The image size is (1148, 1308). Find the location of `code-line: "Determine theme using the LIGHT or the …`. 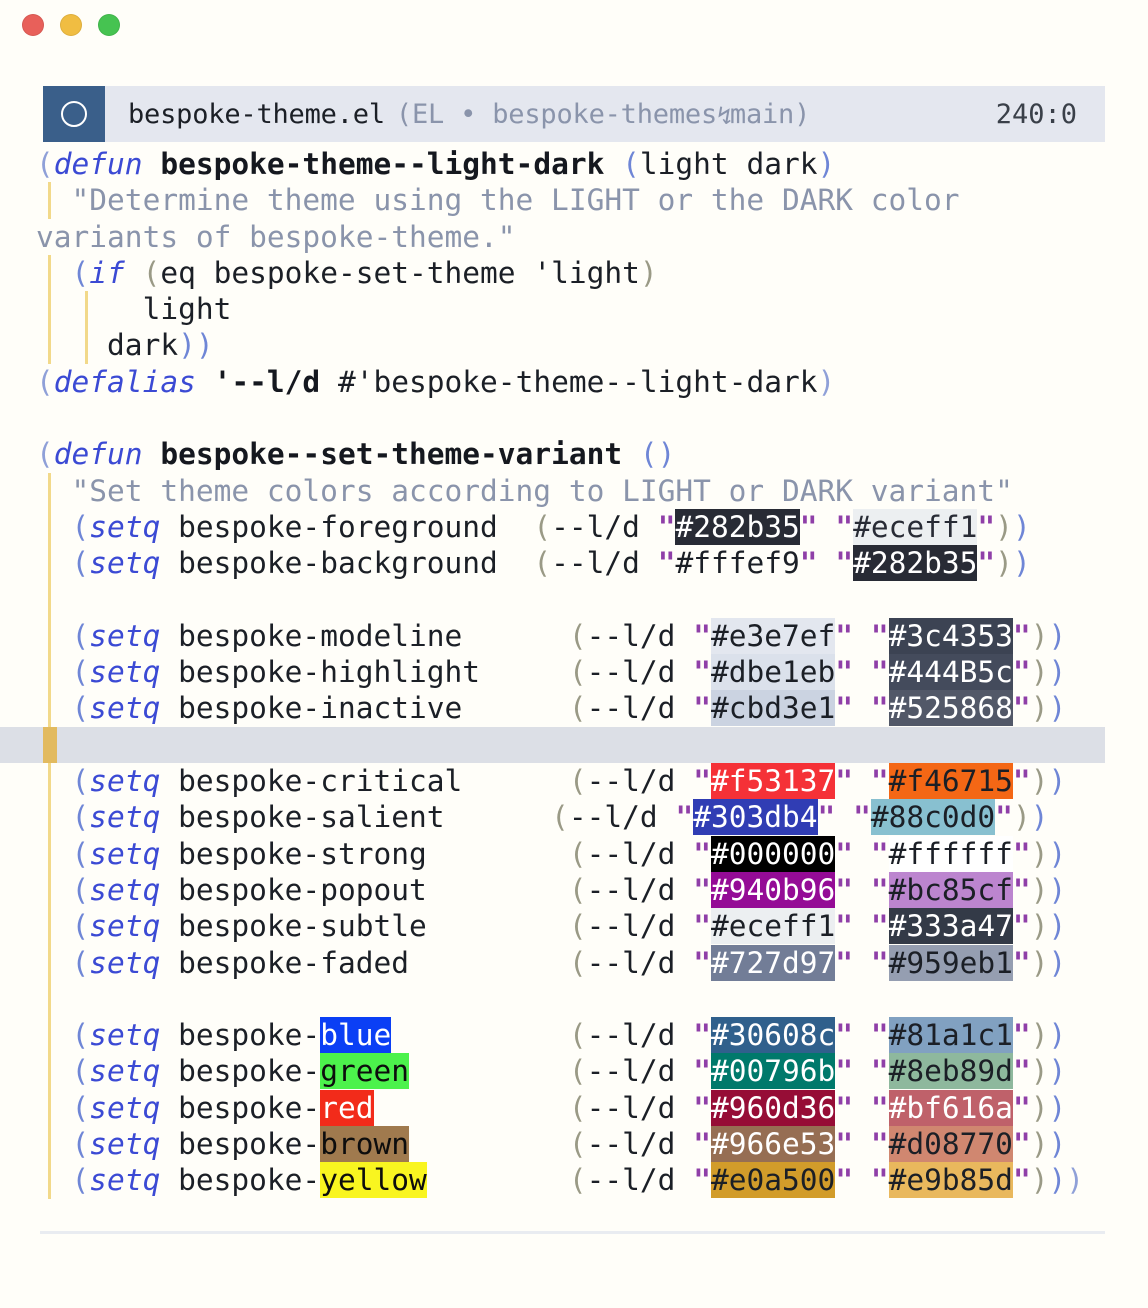

code-line: "Determine theme using the LIGHT or the … is located at coordinates (574, 200).